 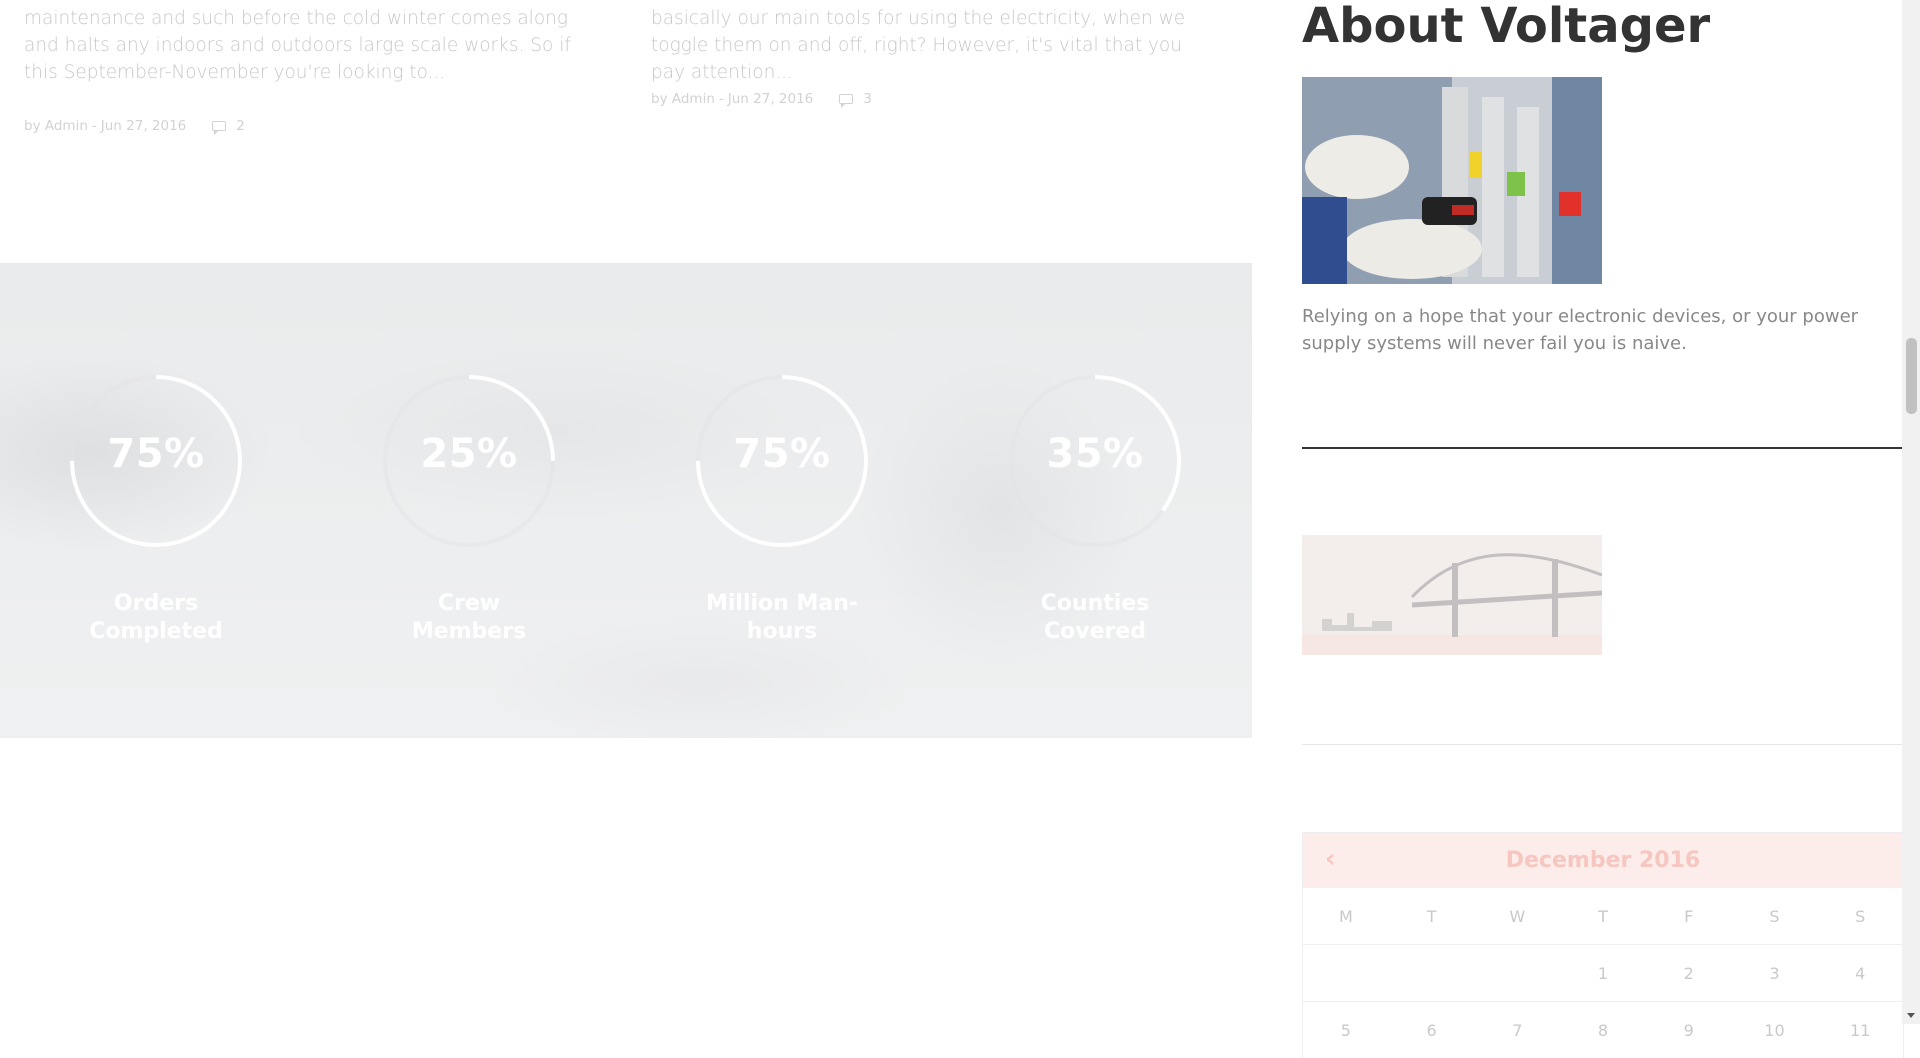 I want to click on sidebar-image-bridge, so click(x=1452, y=595).